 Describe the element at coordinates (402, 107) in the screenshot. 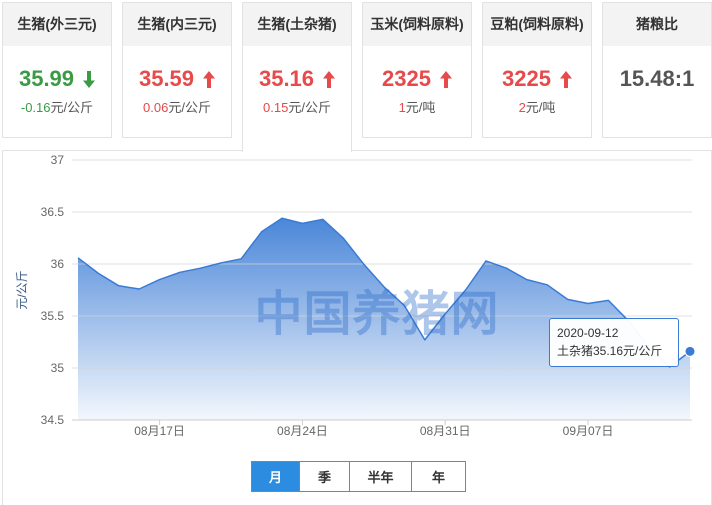

I see `card-change-value: 1` at that location.